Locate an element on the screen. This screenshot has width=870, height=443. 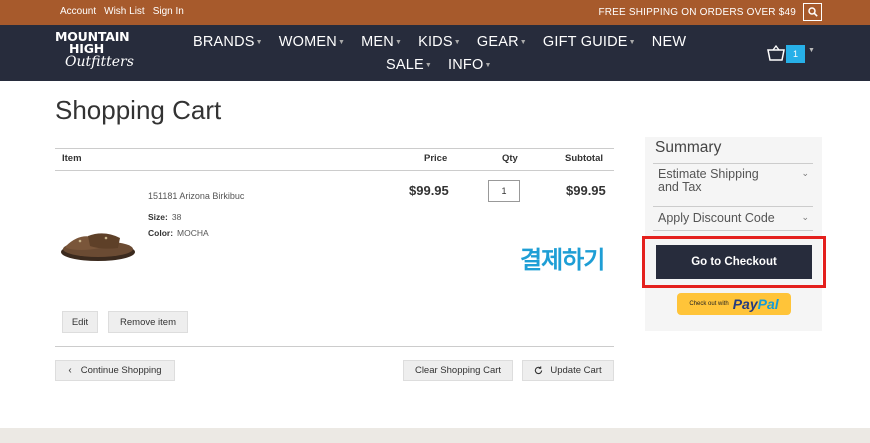
footer is located at coordinates (435, 435).